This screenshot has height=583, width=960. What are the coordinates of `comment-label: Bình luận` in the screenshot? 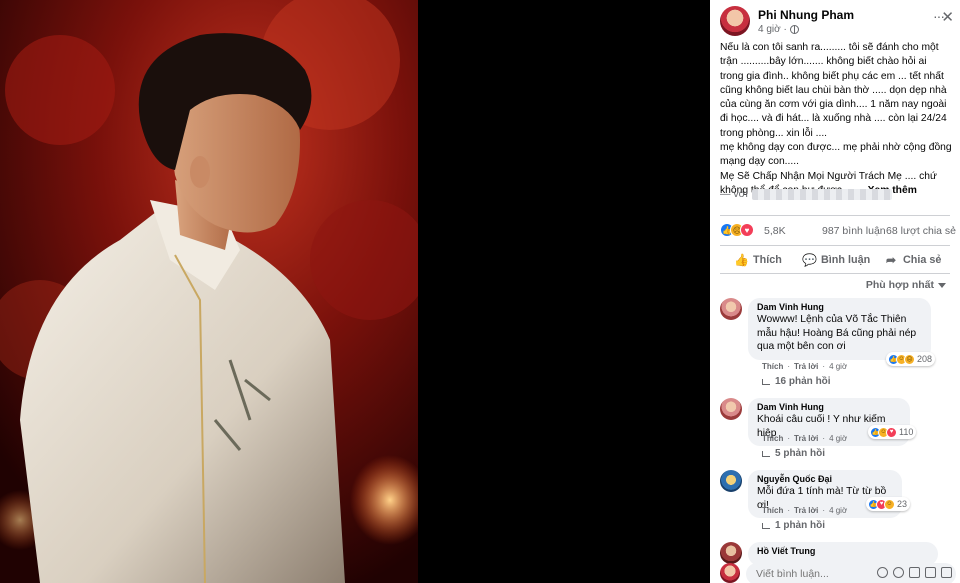 It's located at (846, 260).